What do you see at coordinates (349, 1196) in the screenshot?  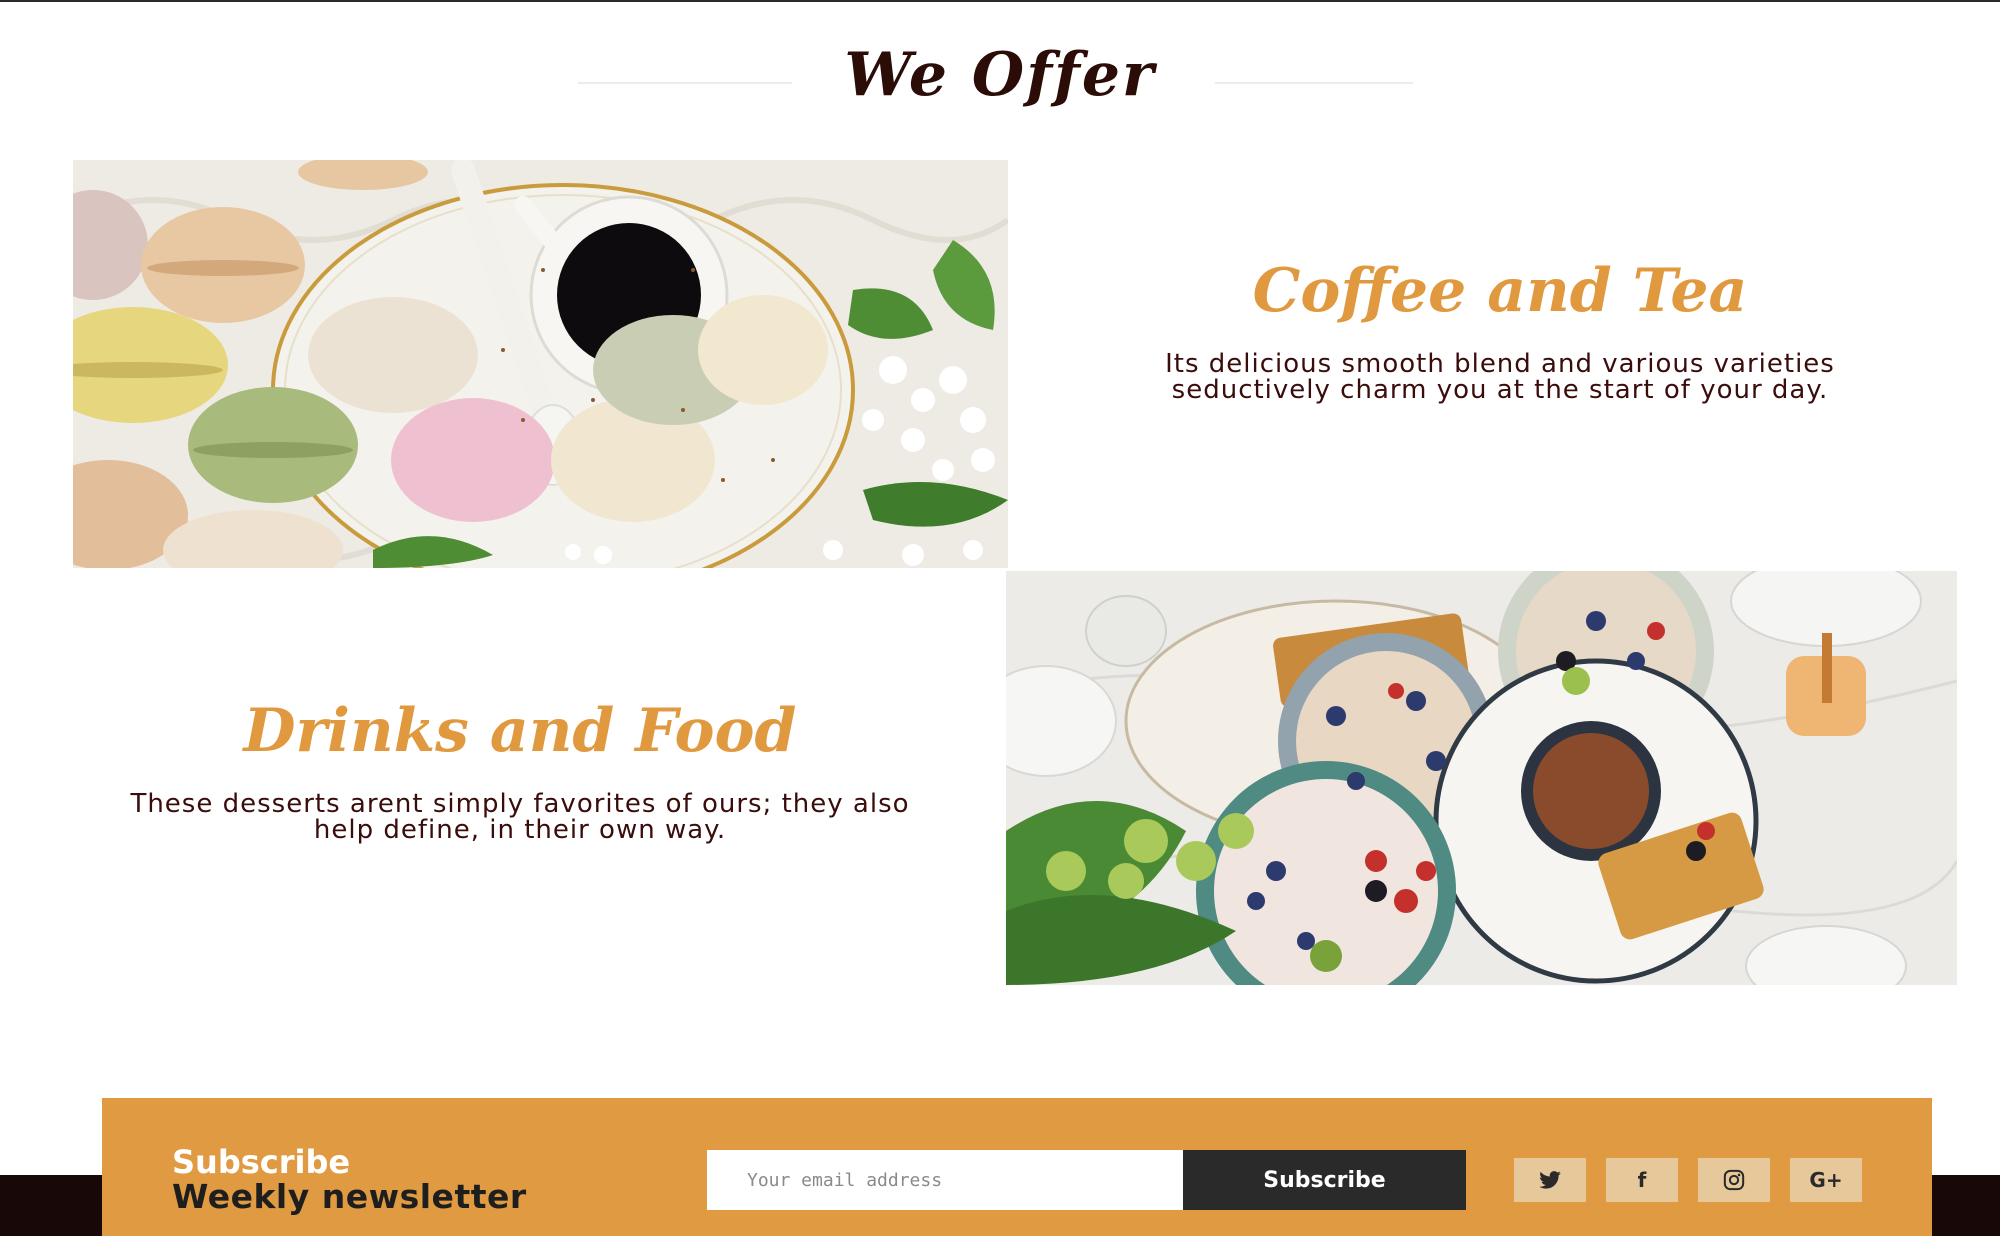 I see `newsletter-heading-line2: Weekly newsletter` at bounding box center [349, 1196].